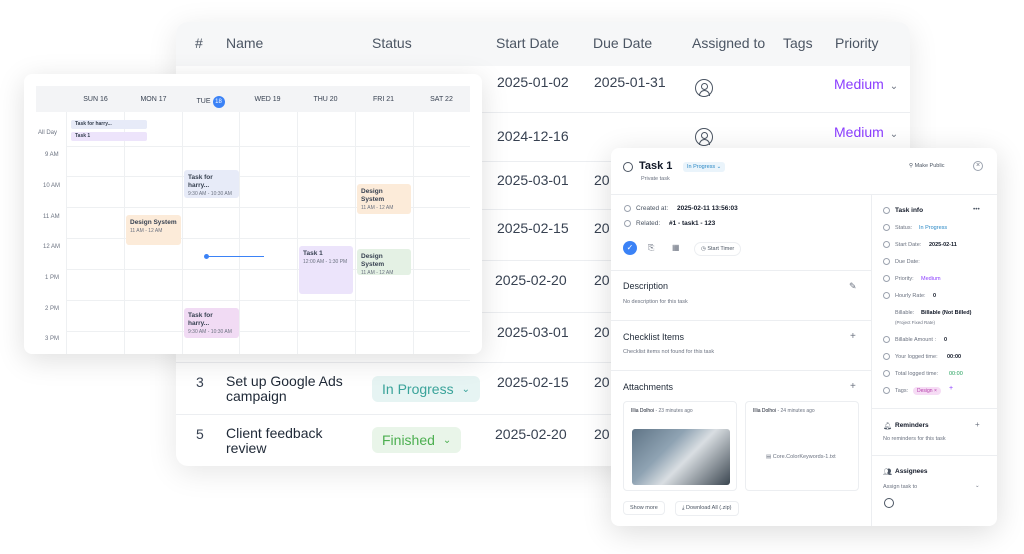 The width and height of the screenshot is (1024, 554). Describe the element at coordinates (654, 337) in the screenshot. I see `checklist-title: Checklist Items` at that location.